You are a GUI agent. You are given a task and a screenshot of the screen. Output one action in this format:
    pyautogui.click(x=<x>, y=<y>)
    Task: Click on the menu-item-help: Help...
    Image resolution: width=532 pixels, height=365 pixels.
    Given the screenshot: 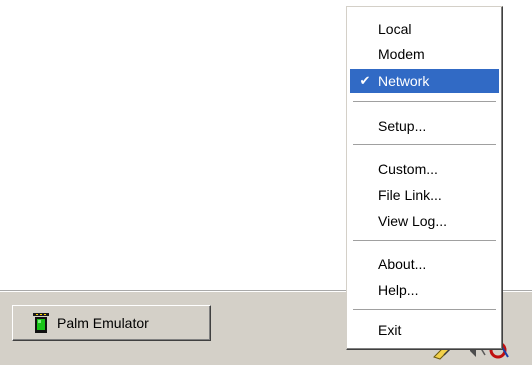 What is the action you would take?
    pyautogui.click(x=424, y=290)
    